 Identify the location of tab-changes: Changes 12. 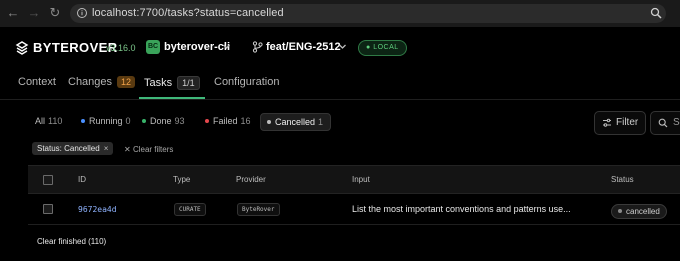
(102, 82).